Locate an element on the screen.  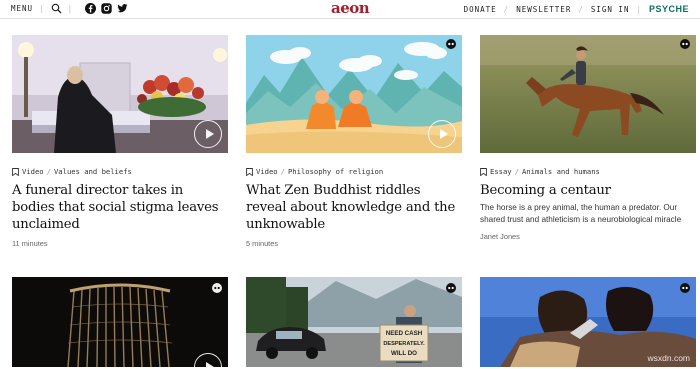
watermark-text: wsxdn.com is located at coordinates (668, 358).